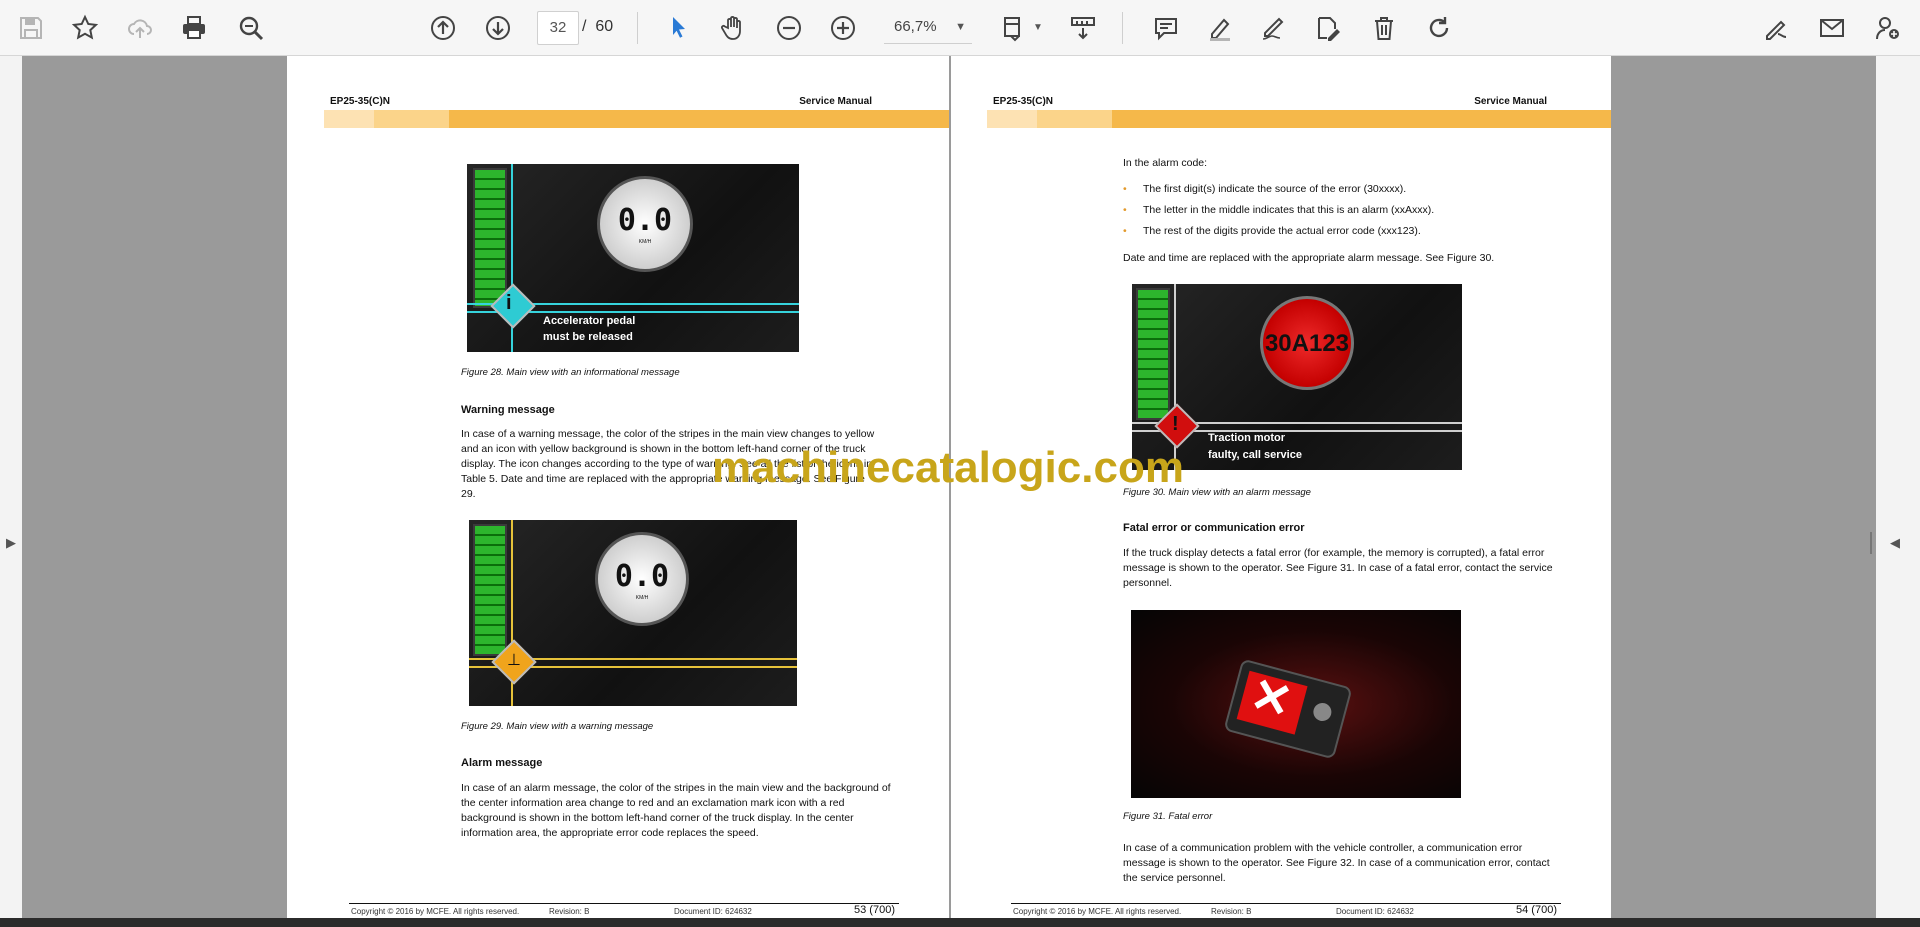 The image size is (1920, 927). Describe the element at coordinates (874, 910) in the screenshot. I see `footer-page-number: 53 (700)` at that location.